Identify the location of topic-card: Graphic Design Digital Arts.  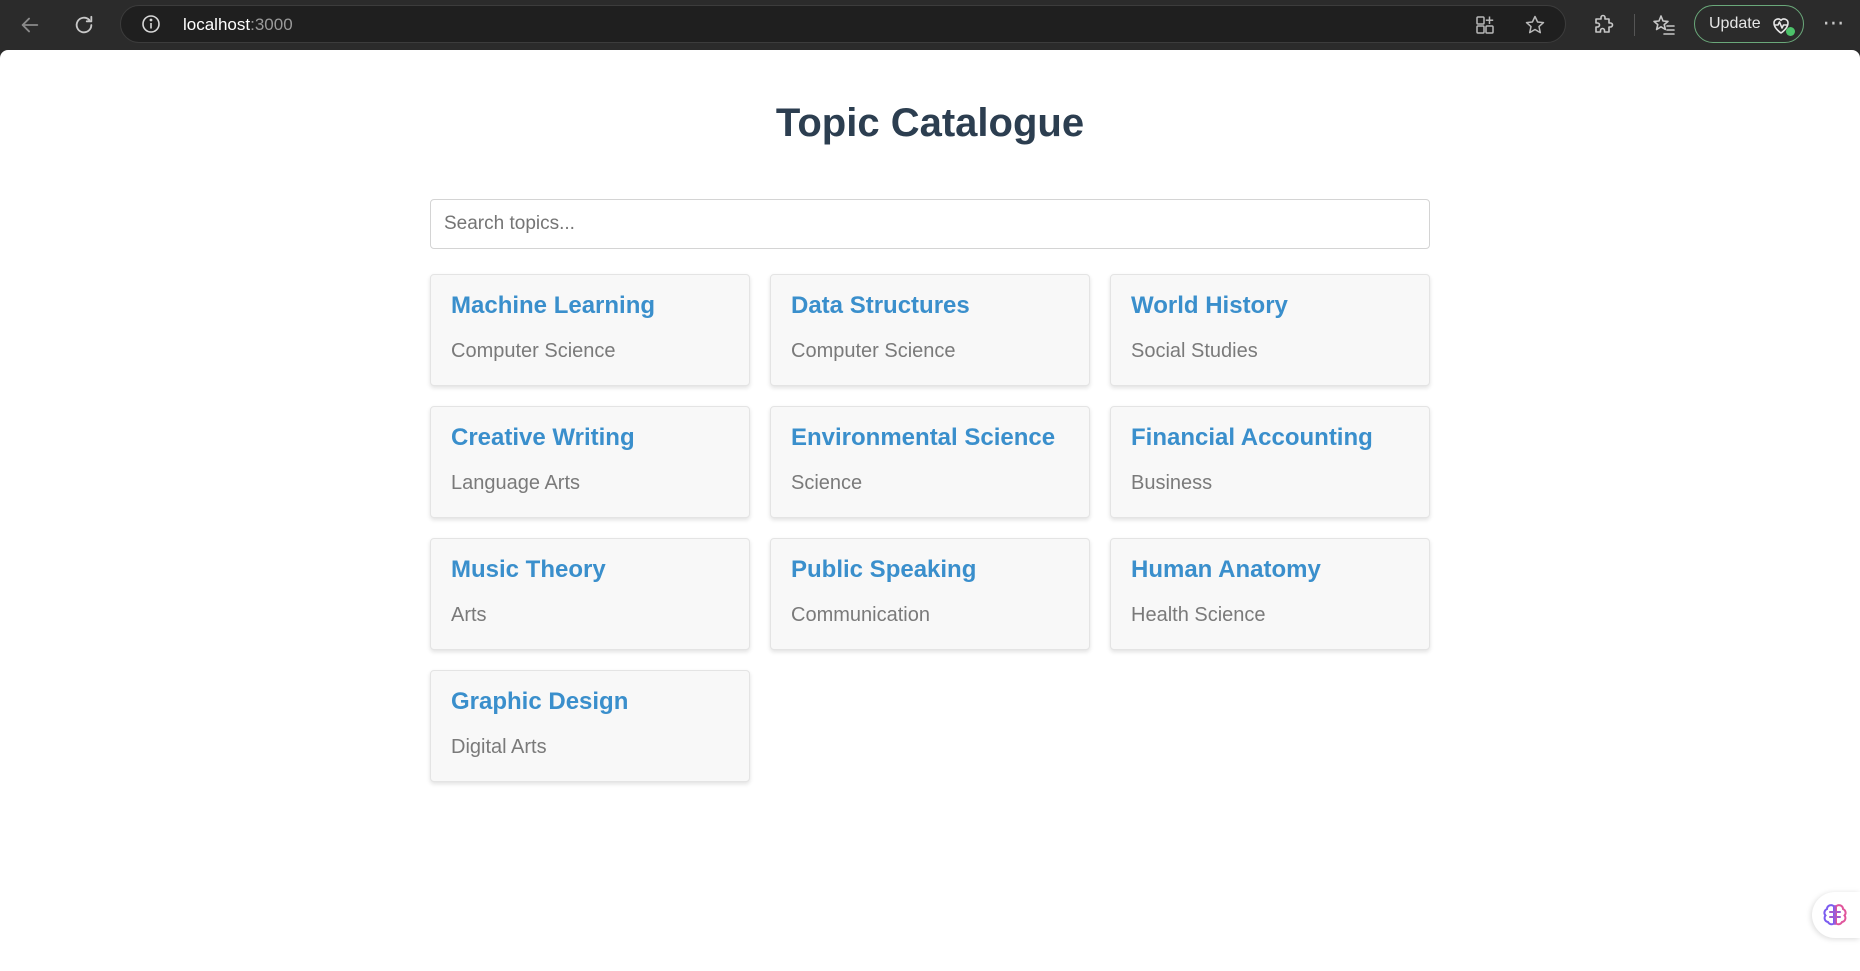
(590, 726).